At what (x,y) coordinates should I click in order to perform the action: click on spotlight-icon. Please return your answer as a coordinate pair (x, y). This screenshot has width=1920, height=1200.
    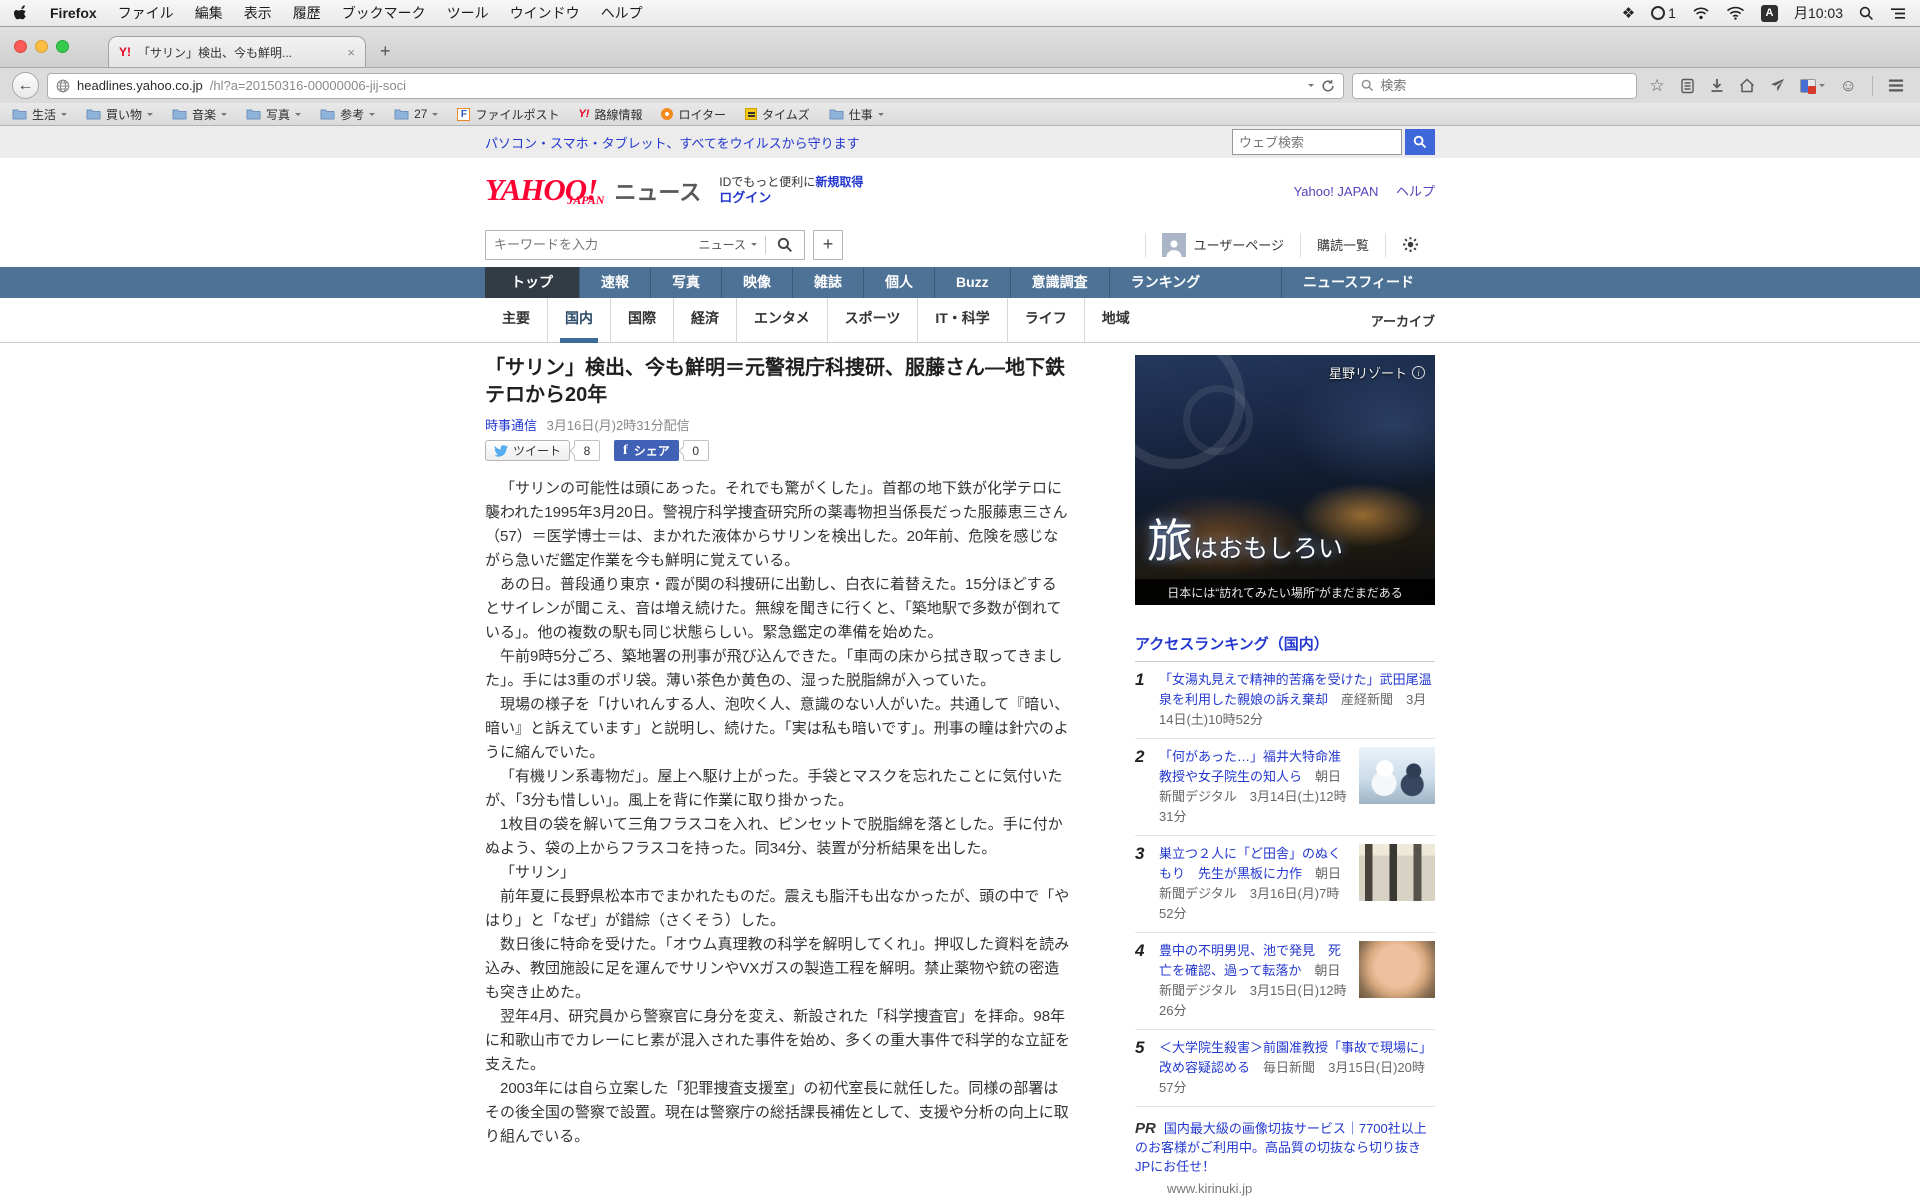
    Looking at the image, I should click on (1866, 13).